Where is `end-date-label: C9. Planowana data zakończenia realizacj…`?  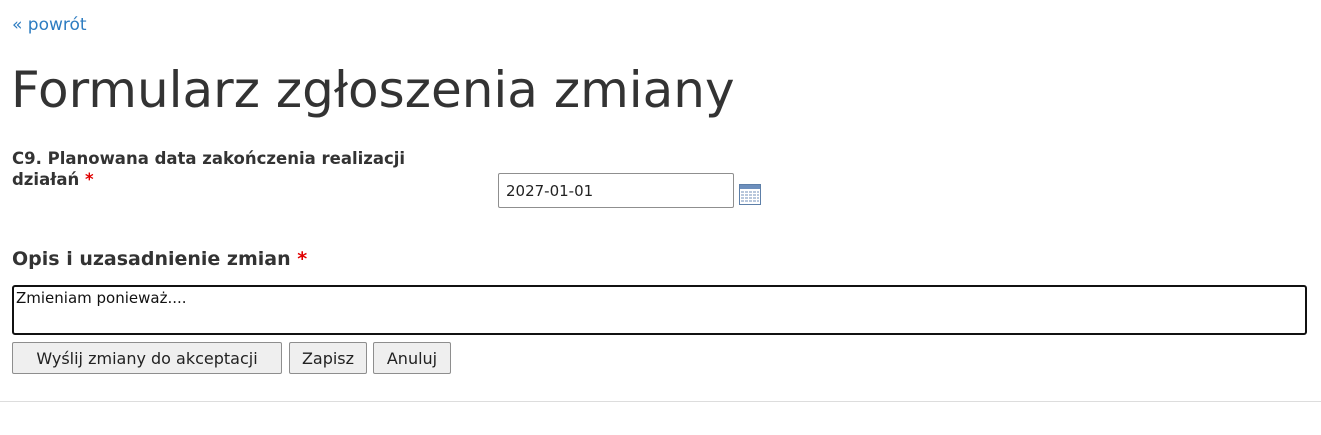 end-date-label: C9. Planowana data zakończenia realizacj… is located at coordinates (242, 169).